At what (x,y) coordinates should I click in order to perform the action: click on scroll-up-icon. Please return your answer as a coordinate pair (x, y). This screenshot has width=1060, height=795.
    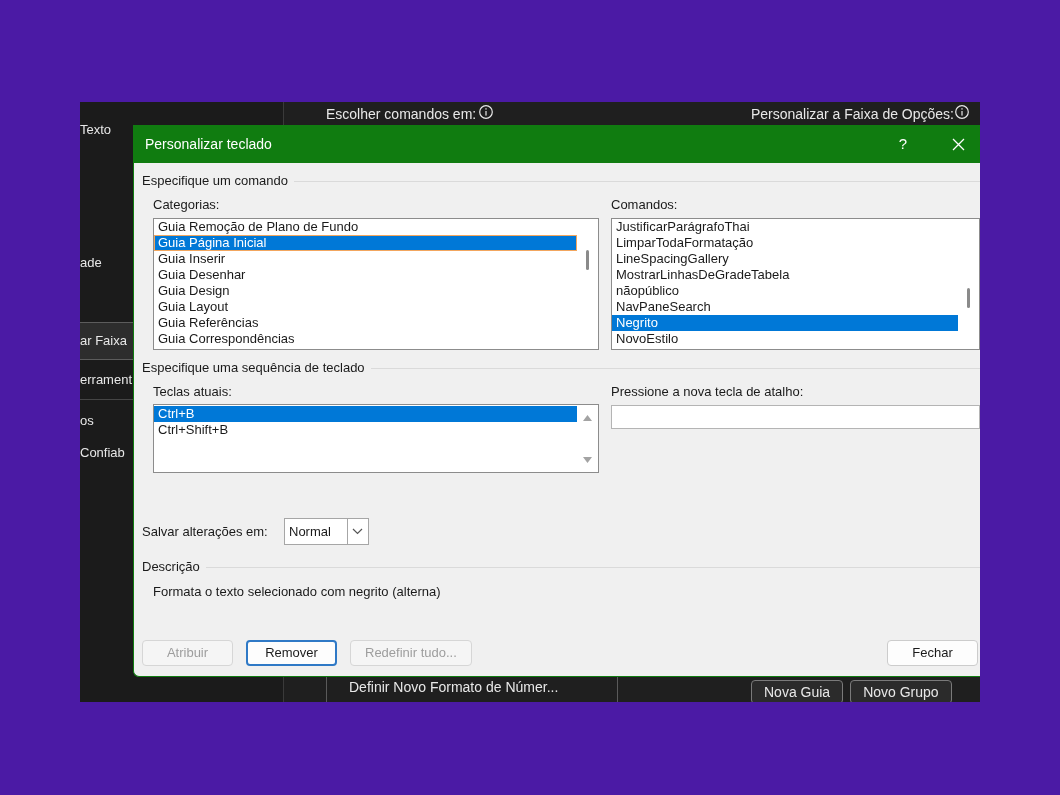
    Looking at the image, I should click on (587, 418).